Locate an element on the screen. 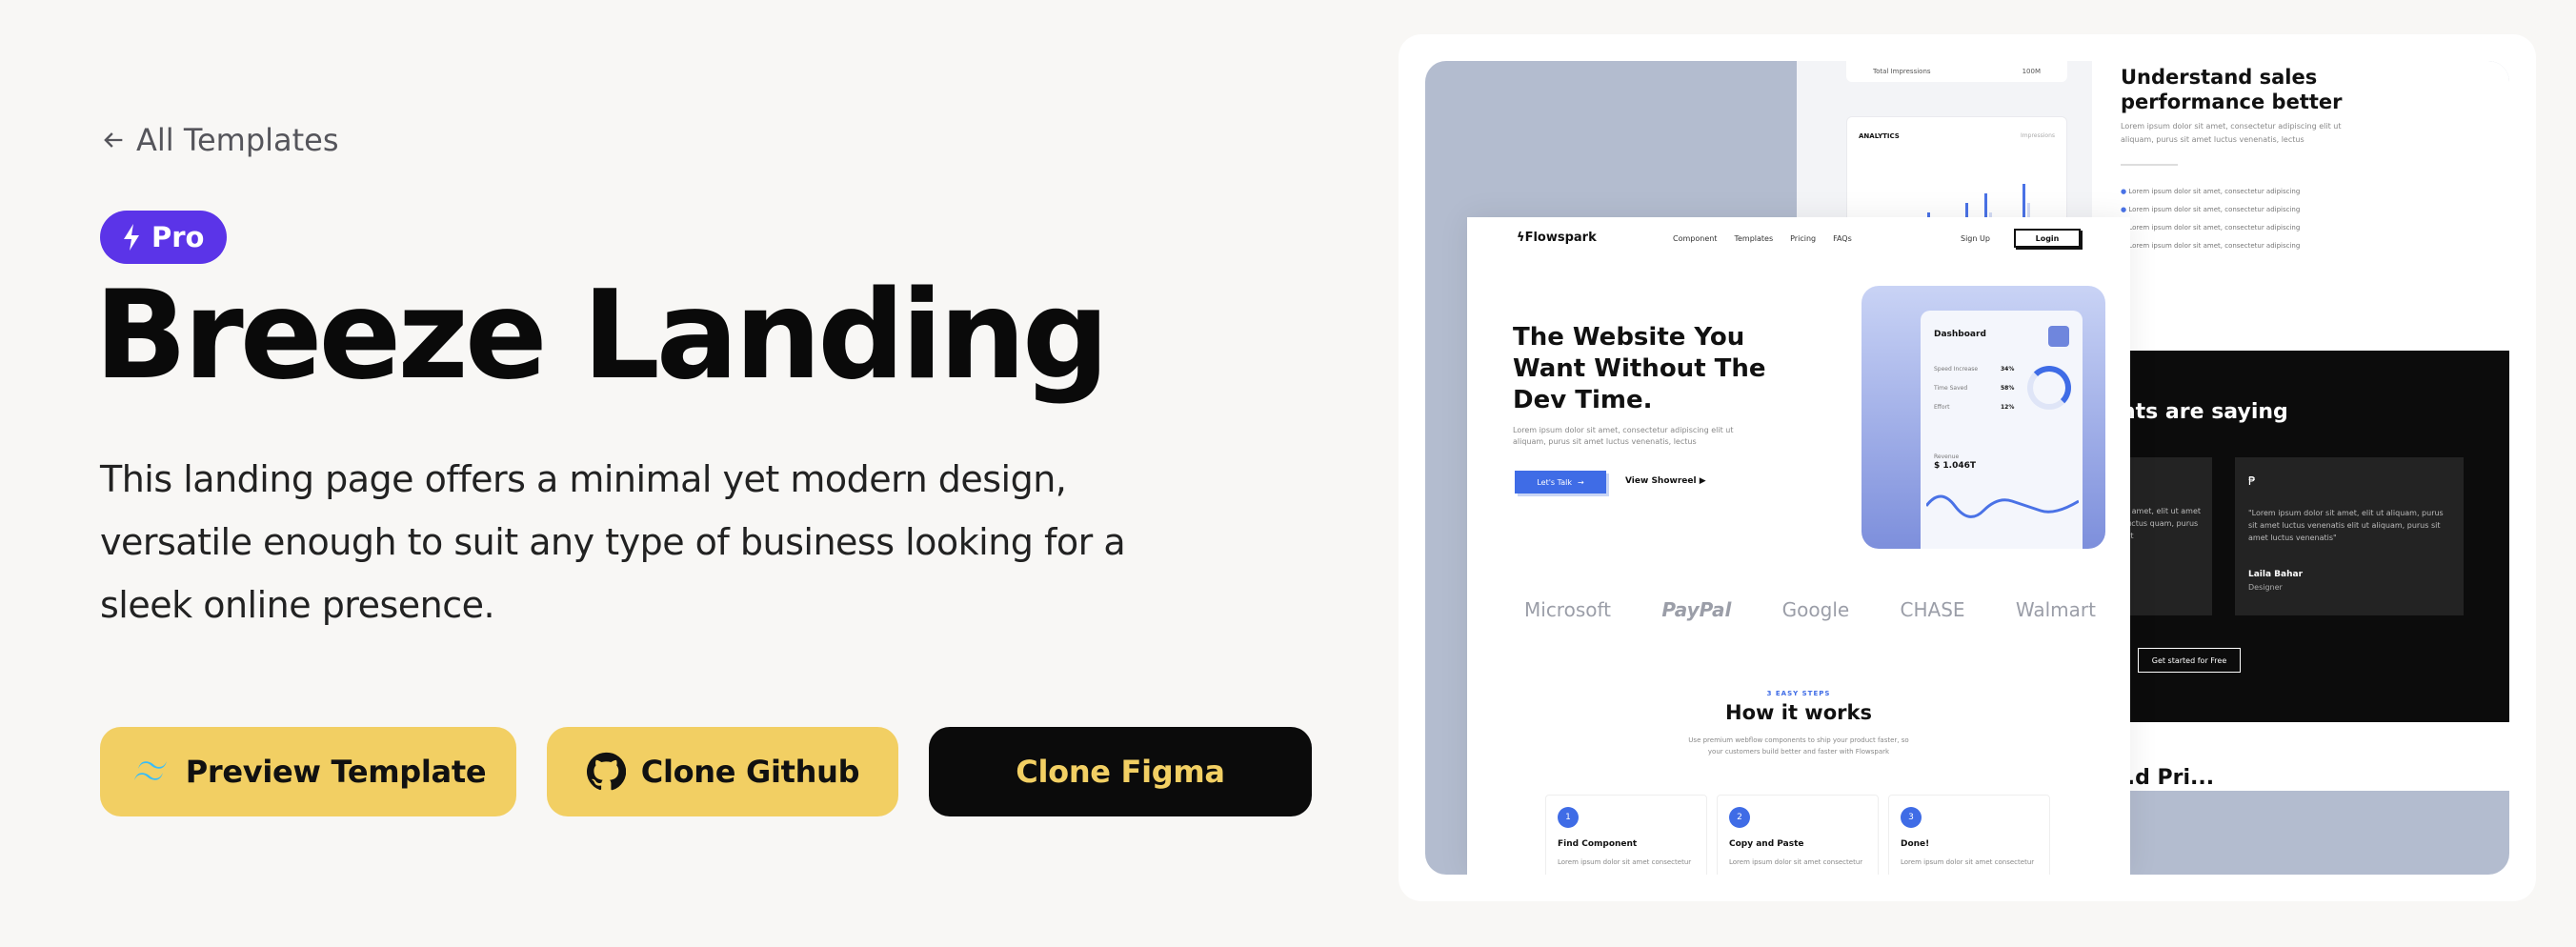 Image resolution: width=2576 pixels, height=947 pixels. pro-badge: Pro is located at coordinates (164, 237).